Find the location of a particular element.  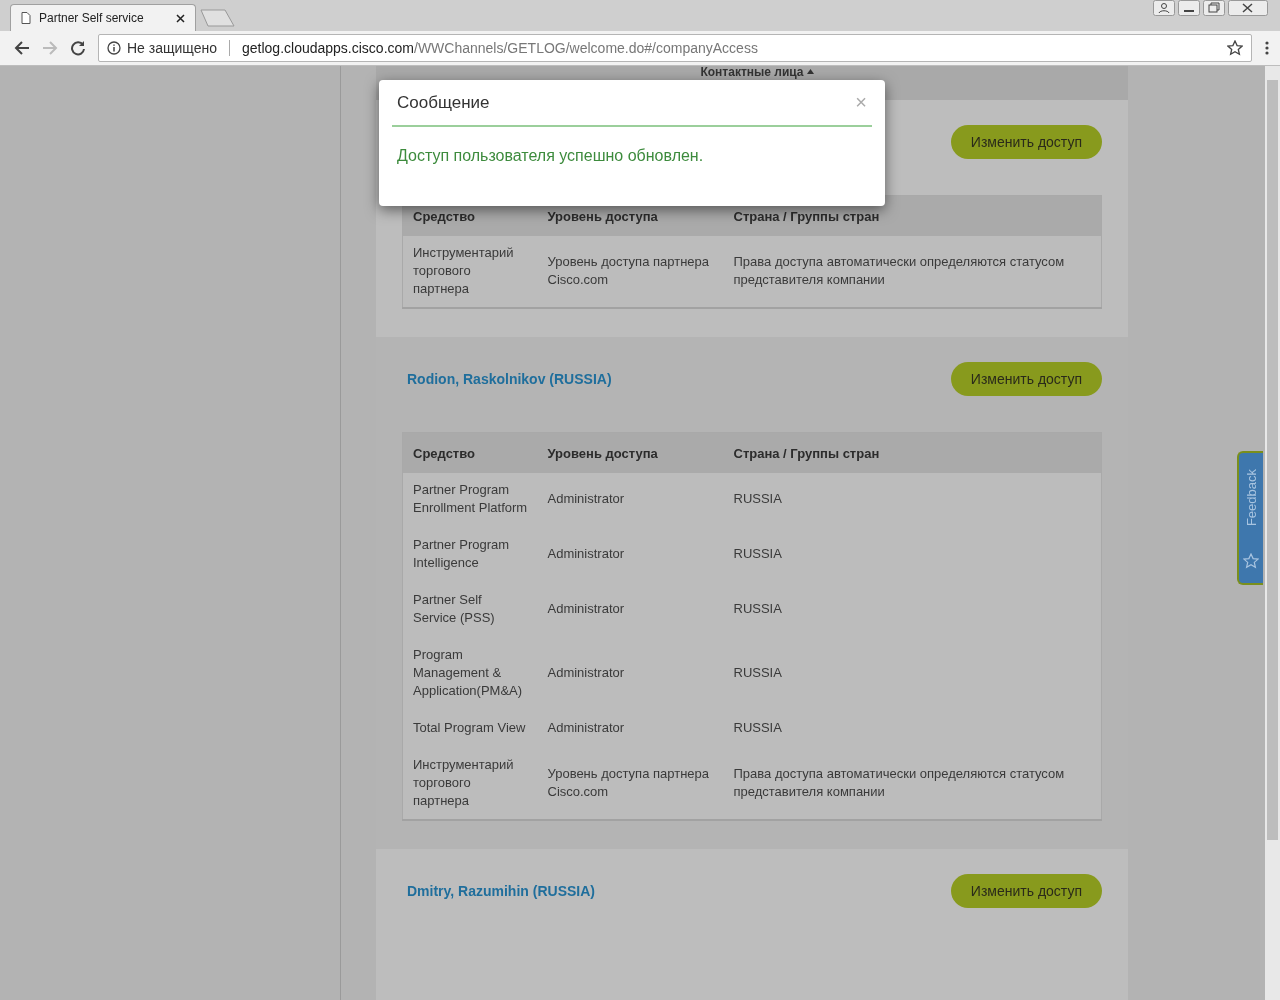

column-header: Страна / Группы стран is located at coordinates (912, 452).